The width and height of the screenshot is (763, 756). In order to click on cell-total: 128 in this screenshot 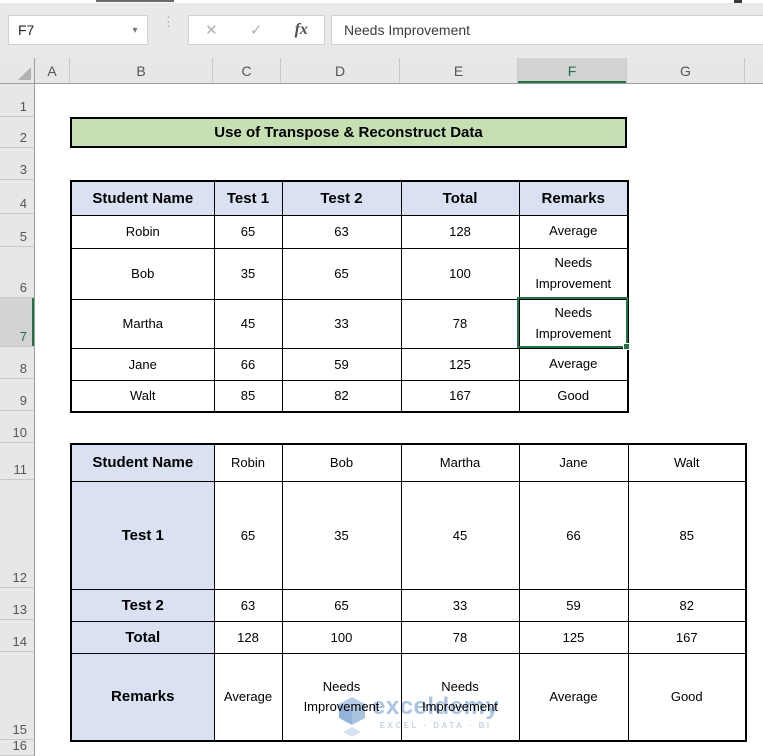, I will do `click(460, 231)`.